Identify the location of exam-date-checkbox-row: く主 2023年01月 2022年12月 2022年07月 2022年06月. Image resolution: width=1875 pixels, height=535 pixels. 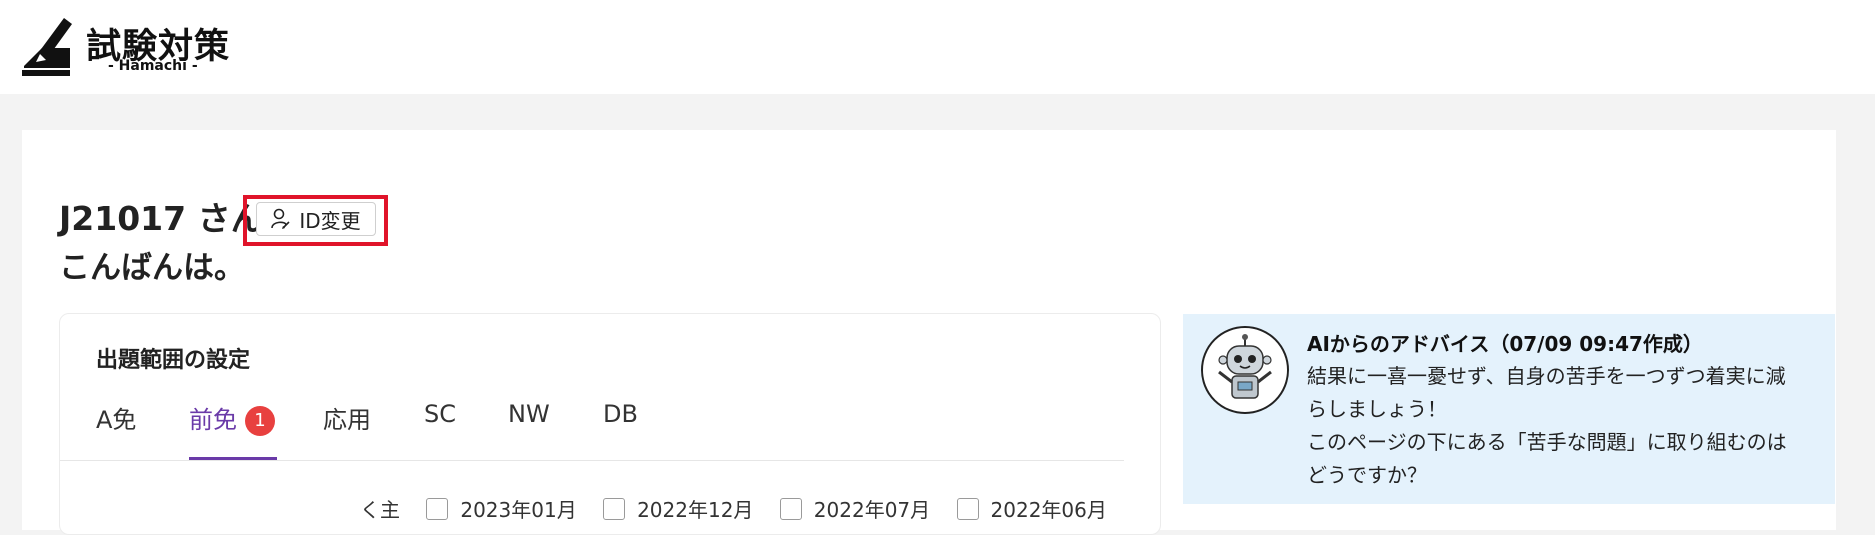
(733, 509).